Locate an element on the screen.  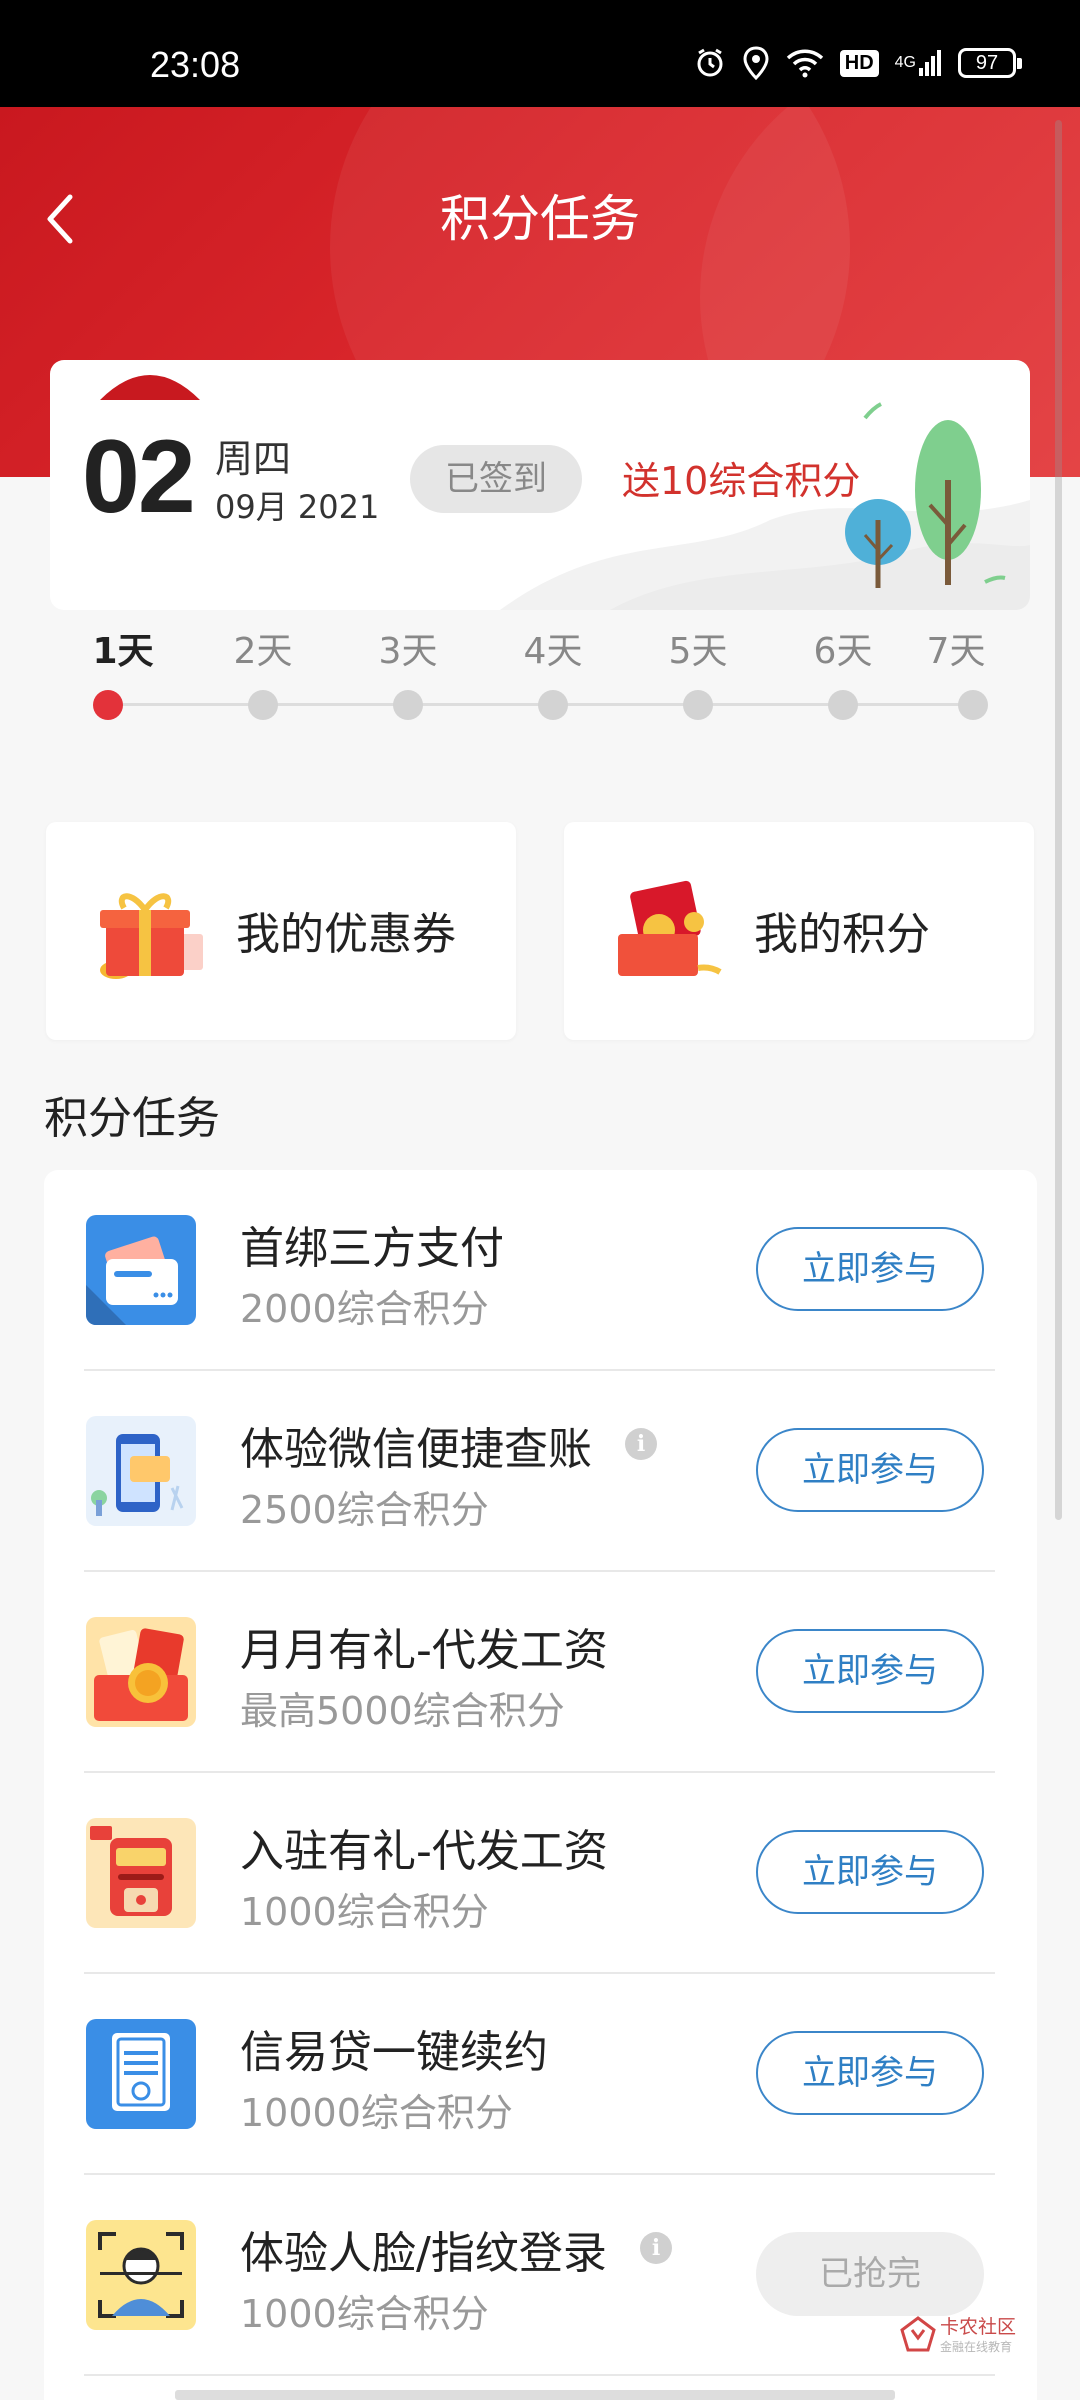
my-points-card: 我的积分 is located at coordinates (799, 931).